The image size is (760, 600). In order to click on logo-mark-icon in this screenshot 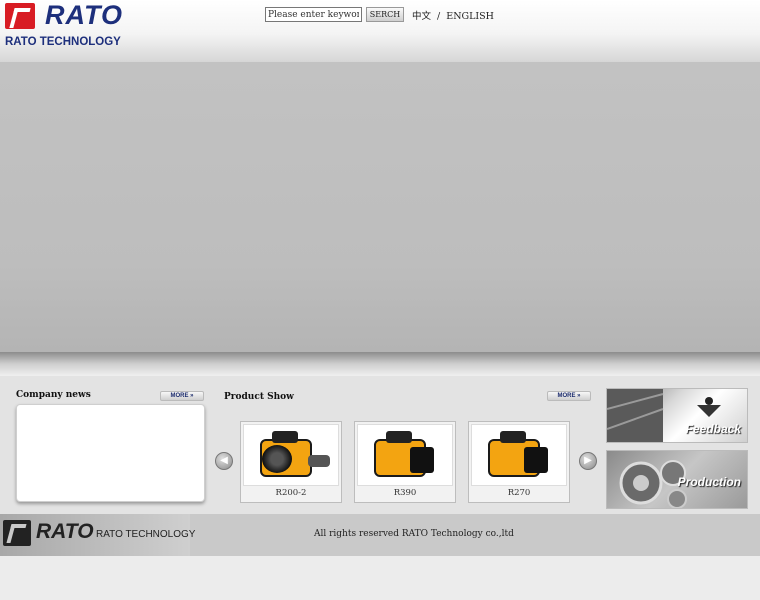, I will do `click(20, 16)`.